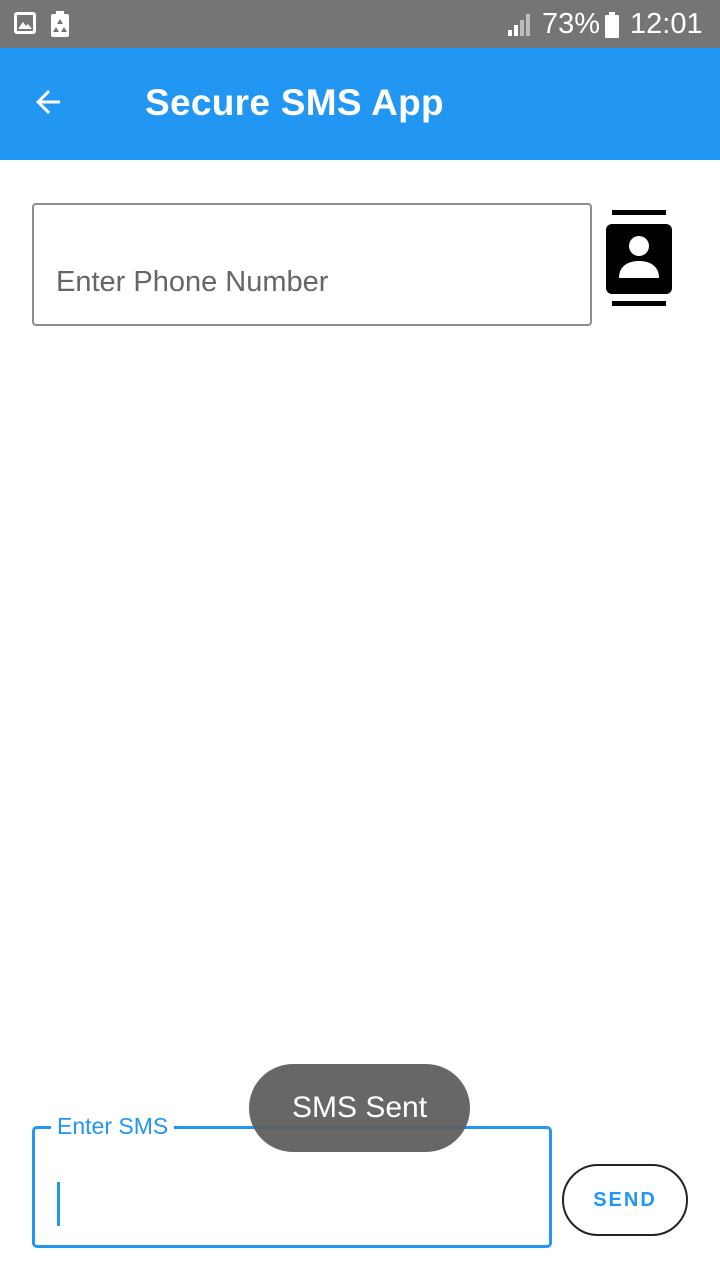 The width and height of the screenshot is (720, 1280). Describe the element at coordinates (612, 27) in the screenshot. I see `battery-icon` at that location.